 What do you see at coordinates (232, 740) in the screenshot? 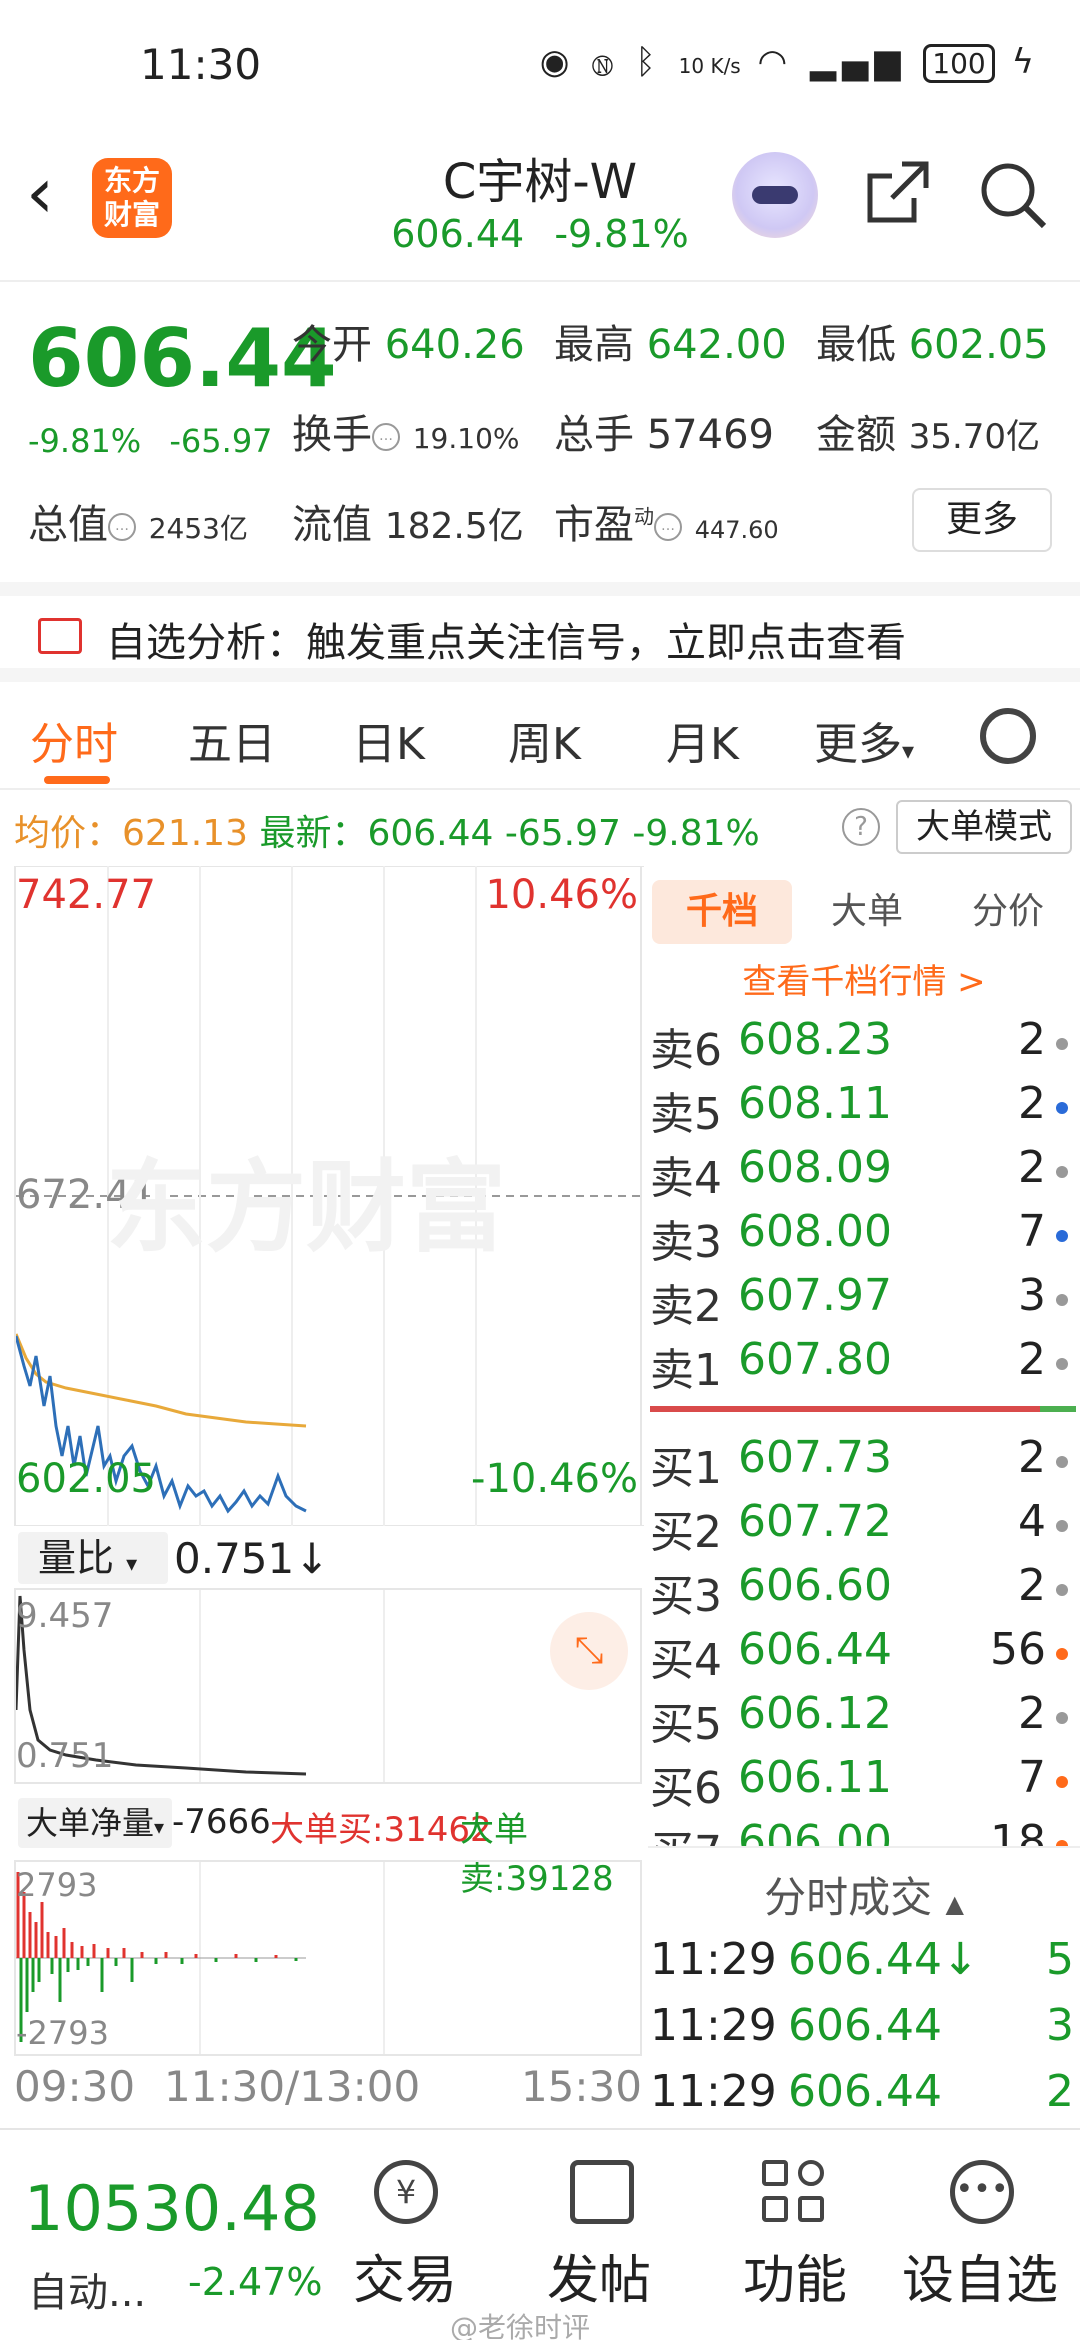
I see `tab-five-day: 五日` at bounding box center [232, 740].